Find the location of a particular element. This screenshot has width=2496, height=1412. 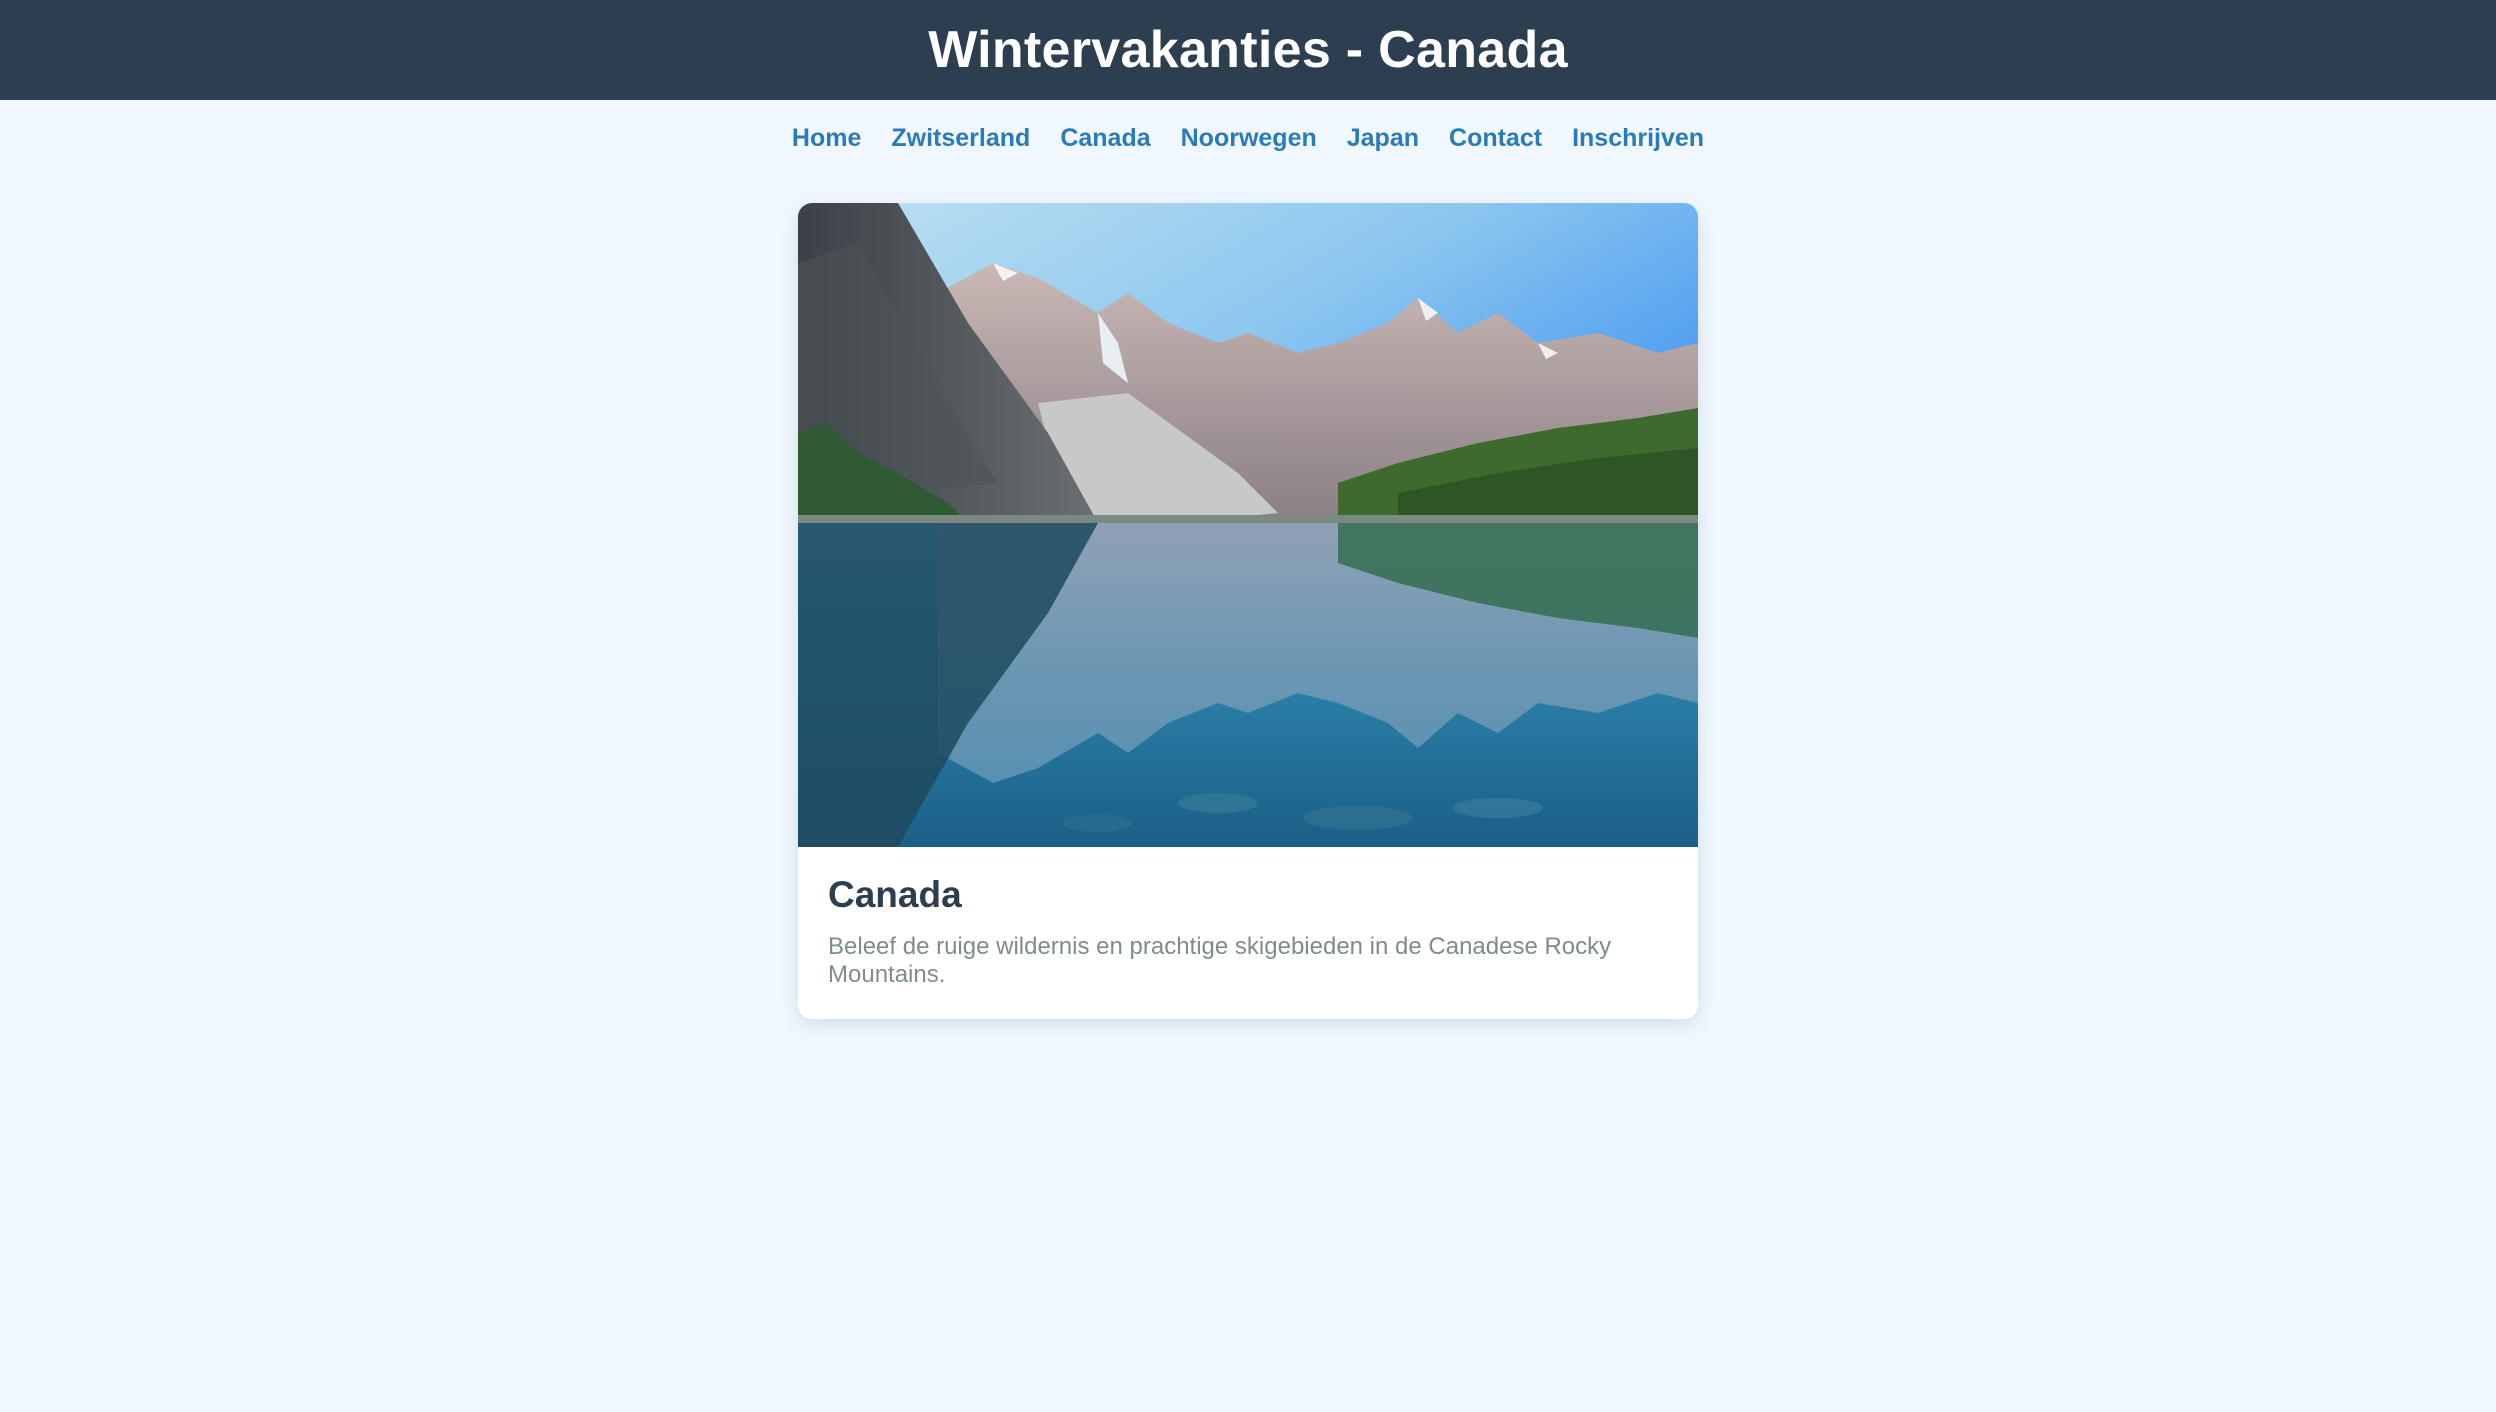

card-title: Canada is located at coordinates (895, 894).